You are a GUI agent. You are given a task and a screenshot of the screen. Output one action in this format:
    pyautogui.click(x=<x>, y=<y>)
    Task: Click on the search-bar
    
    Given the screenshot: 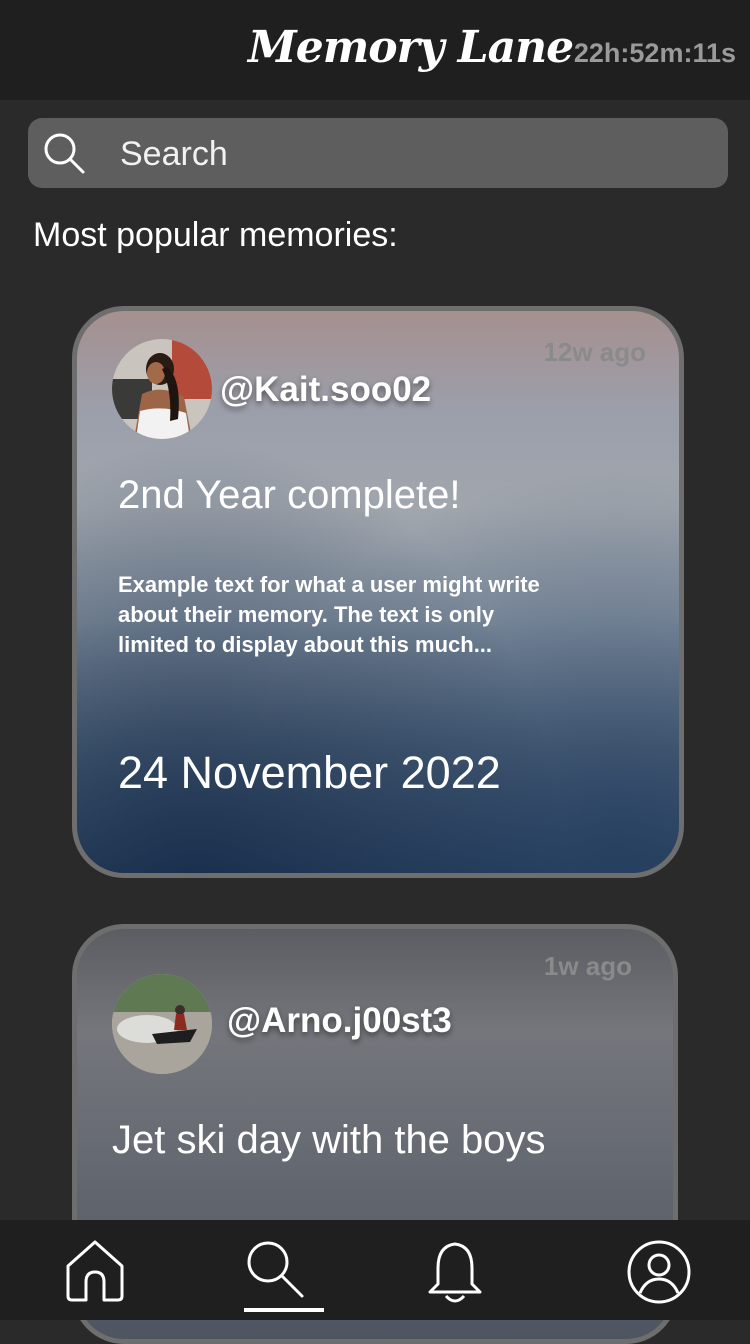 What is the action you would take?
    pyautogui.click(x=378, y=154)
    